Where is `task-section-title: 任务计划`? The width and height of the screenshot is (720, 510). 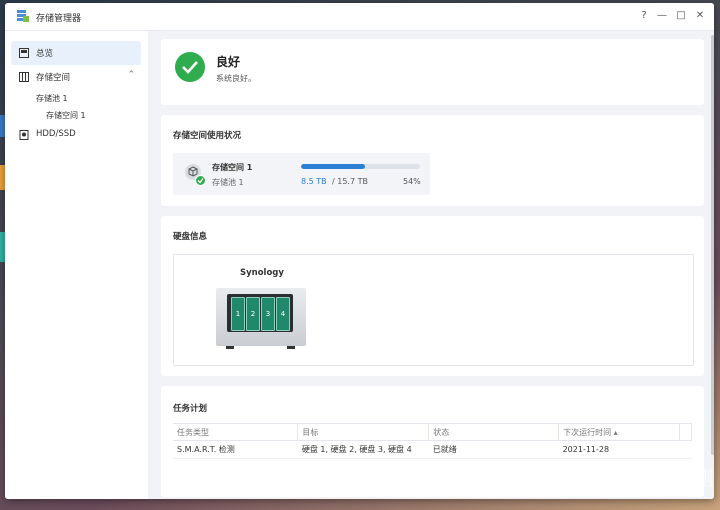 task-section-title: 任务计划 is located at coordinates (190, 409).